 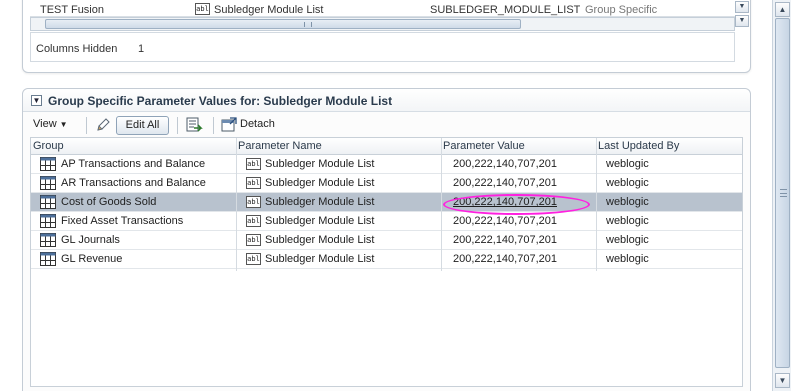 What do you see at coordinates (77, 49) in the screenshot?
I see `columns-hidden-label: Columns Hidden` at bounding box center [77, 49].